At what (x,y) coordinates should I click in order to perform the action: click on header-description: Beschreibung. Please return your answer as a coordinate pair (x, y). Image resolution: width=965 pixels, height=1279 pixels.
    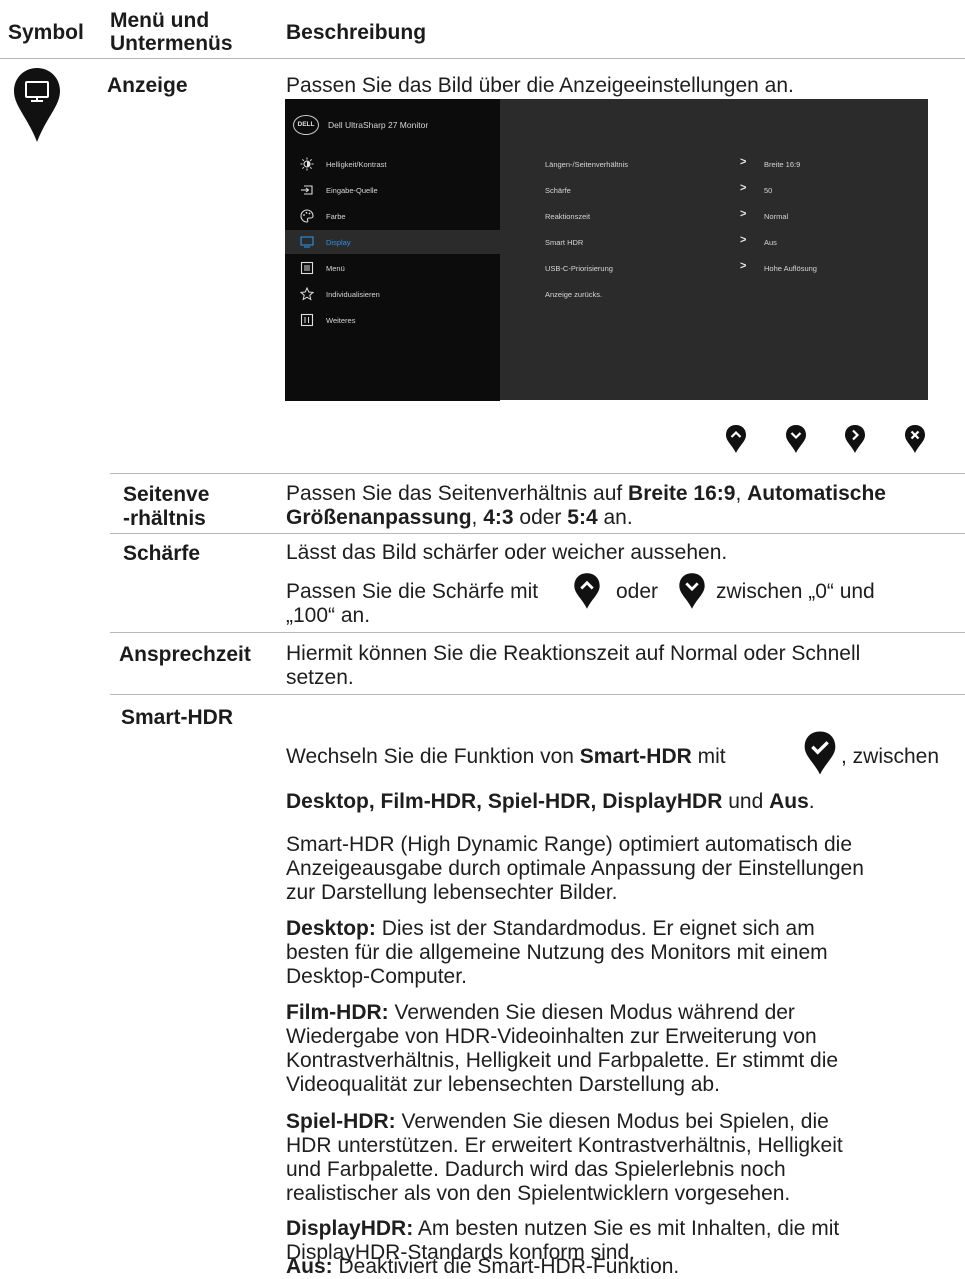
    Looking at the image, I should click on (356, 32).